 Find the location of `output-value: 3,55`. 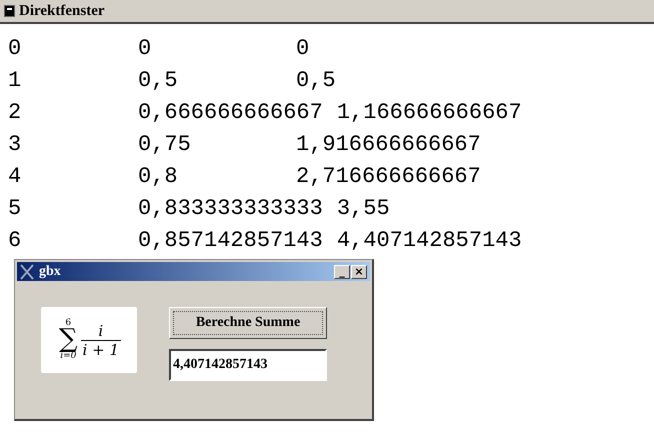

output-value: 3,55 is located at coordinates (363, 208).